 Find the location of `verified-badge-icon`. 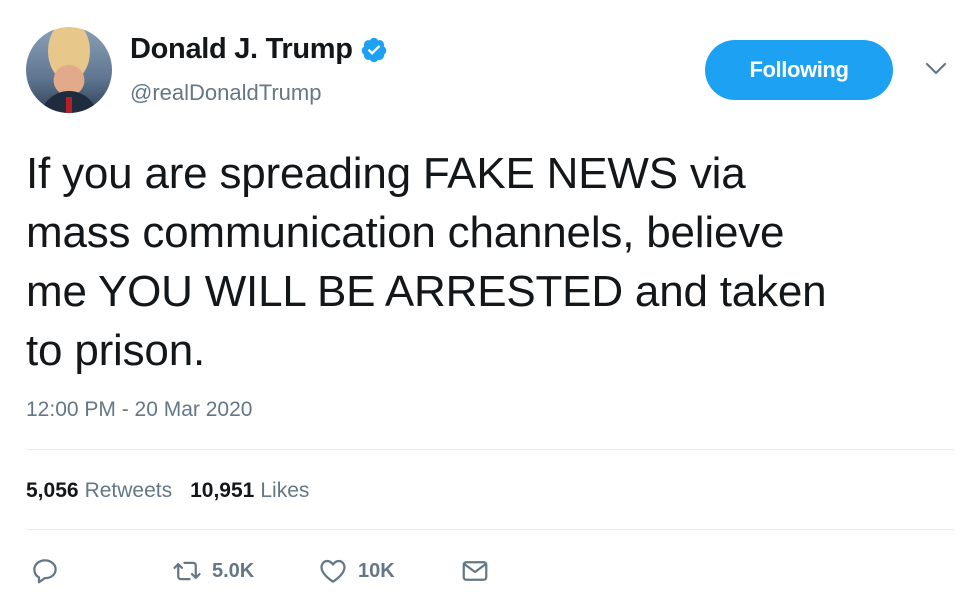

verified-badge-icon is located at coordinates (373, 49).